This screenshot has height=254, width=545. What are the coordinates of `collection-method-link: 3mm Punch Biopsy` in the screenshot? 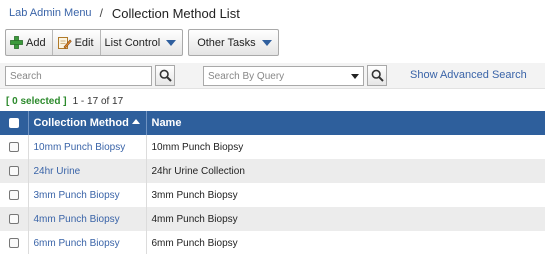 It's located at (77, 195).